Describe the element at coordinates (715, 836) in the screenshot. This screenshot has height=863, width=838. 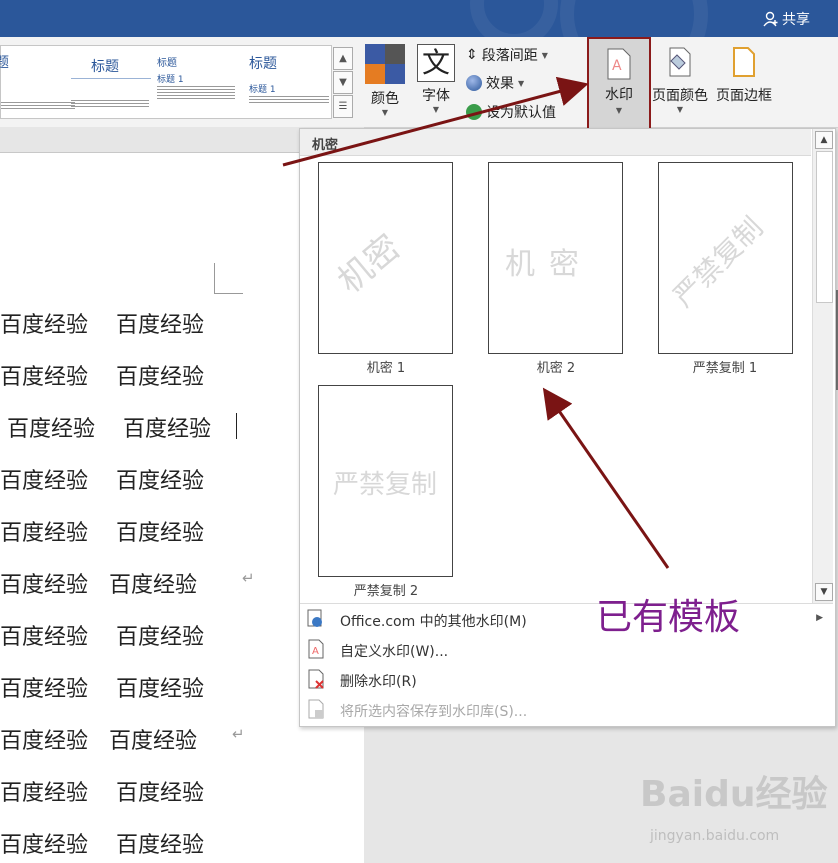
I see `baidu-url: jingyan.baidu.com` at that location.